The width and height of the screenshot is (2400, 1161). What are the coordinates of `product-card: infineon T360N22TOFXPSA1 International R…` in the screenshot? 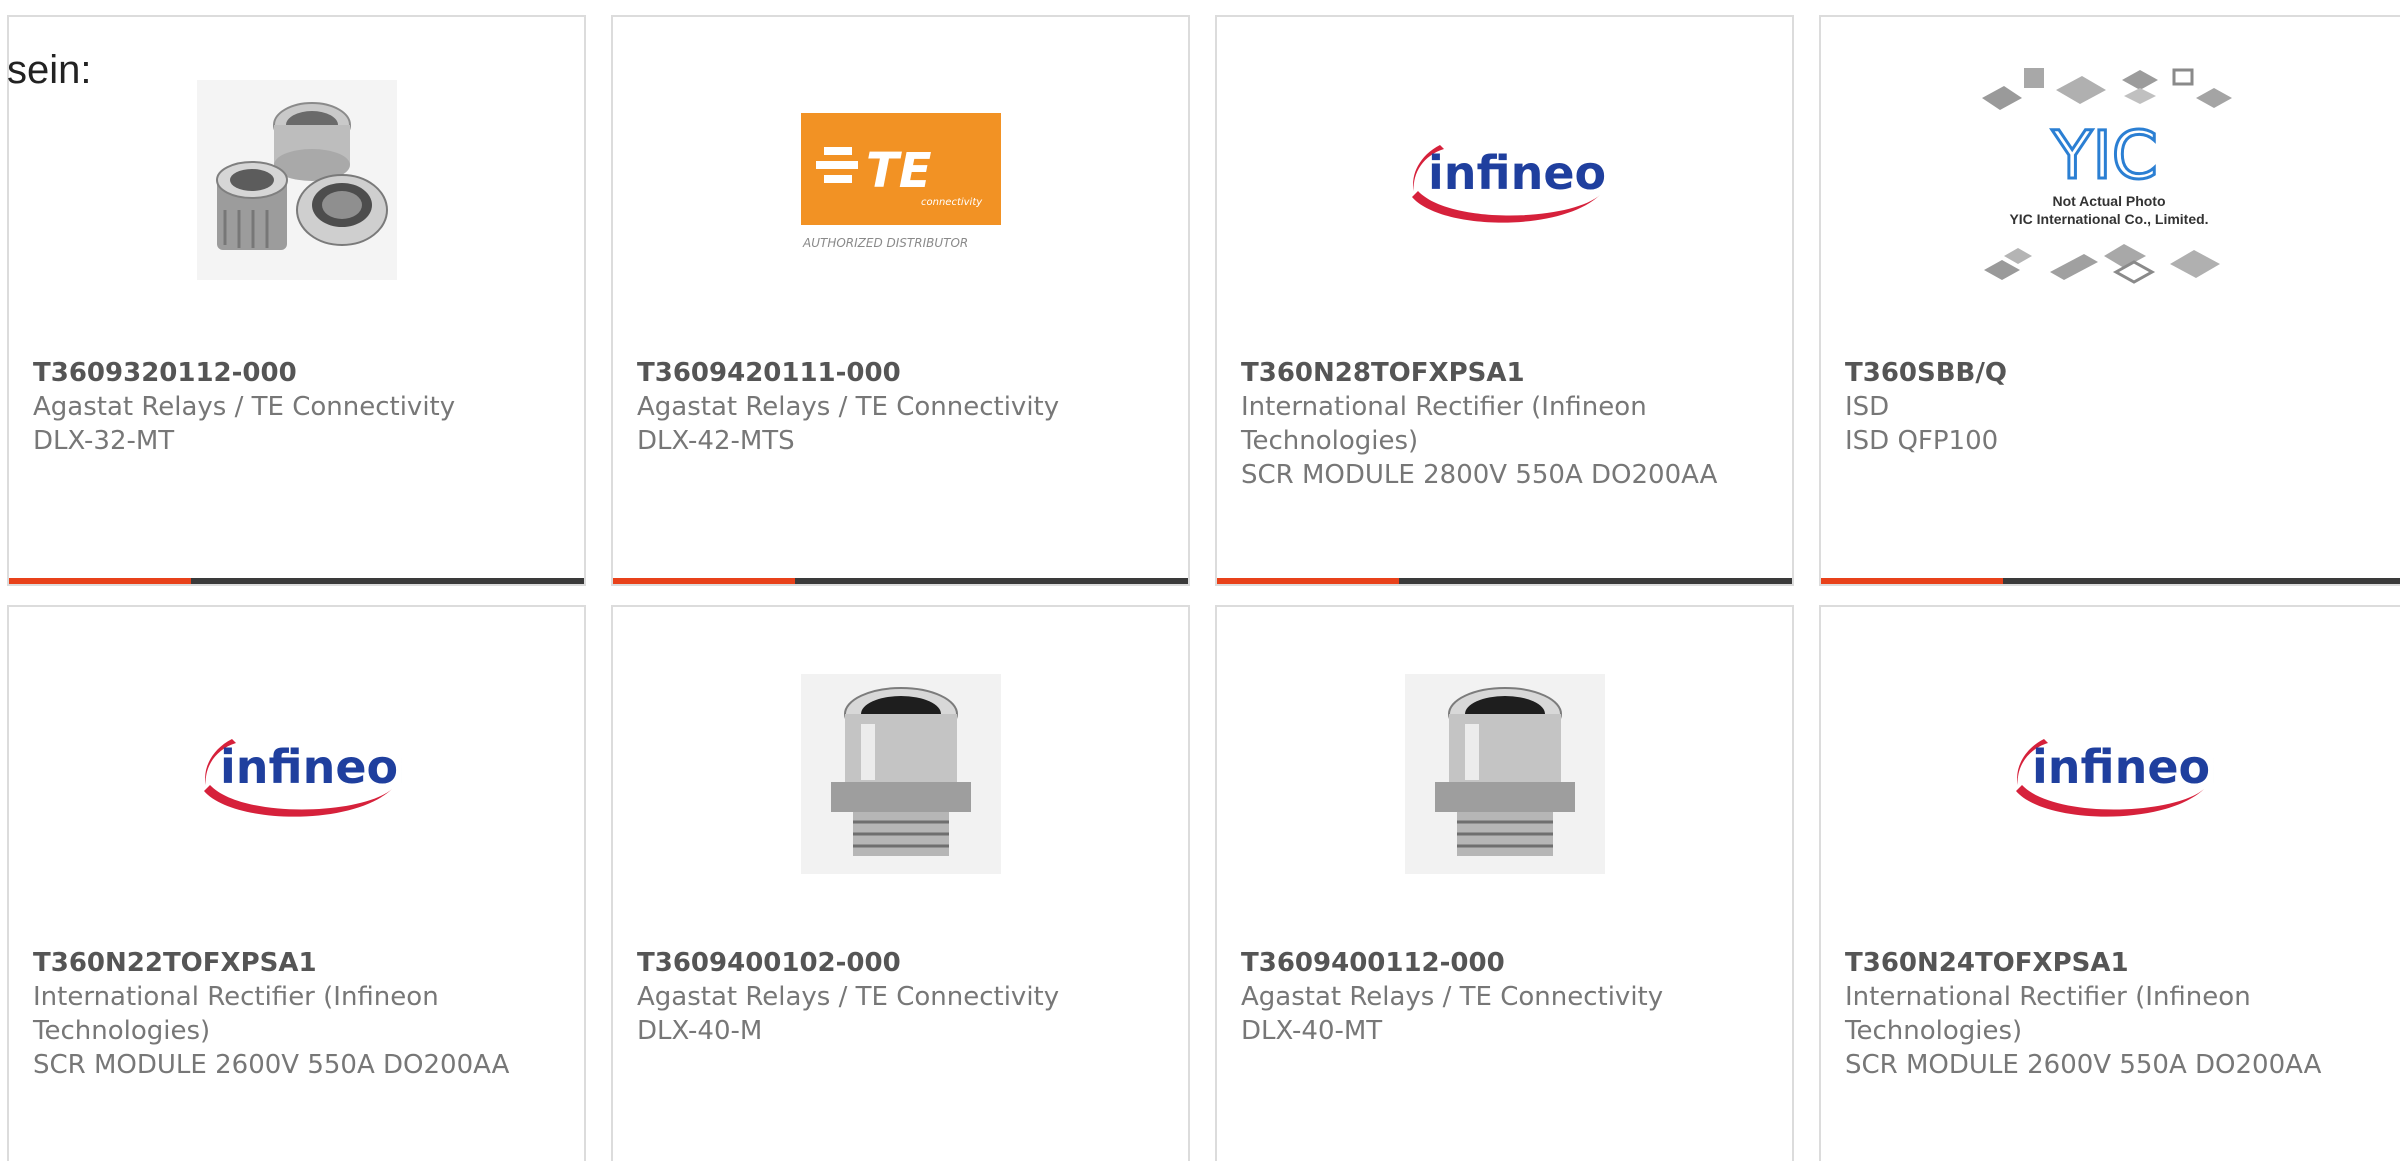 It's located at (296, 883).